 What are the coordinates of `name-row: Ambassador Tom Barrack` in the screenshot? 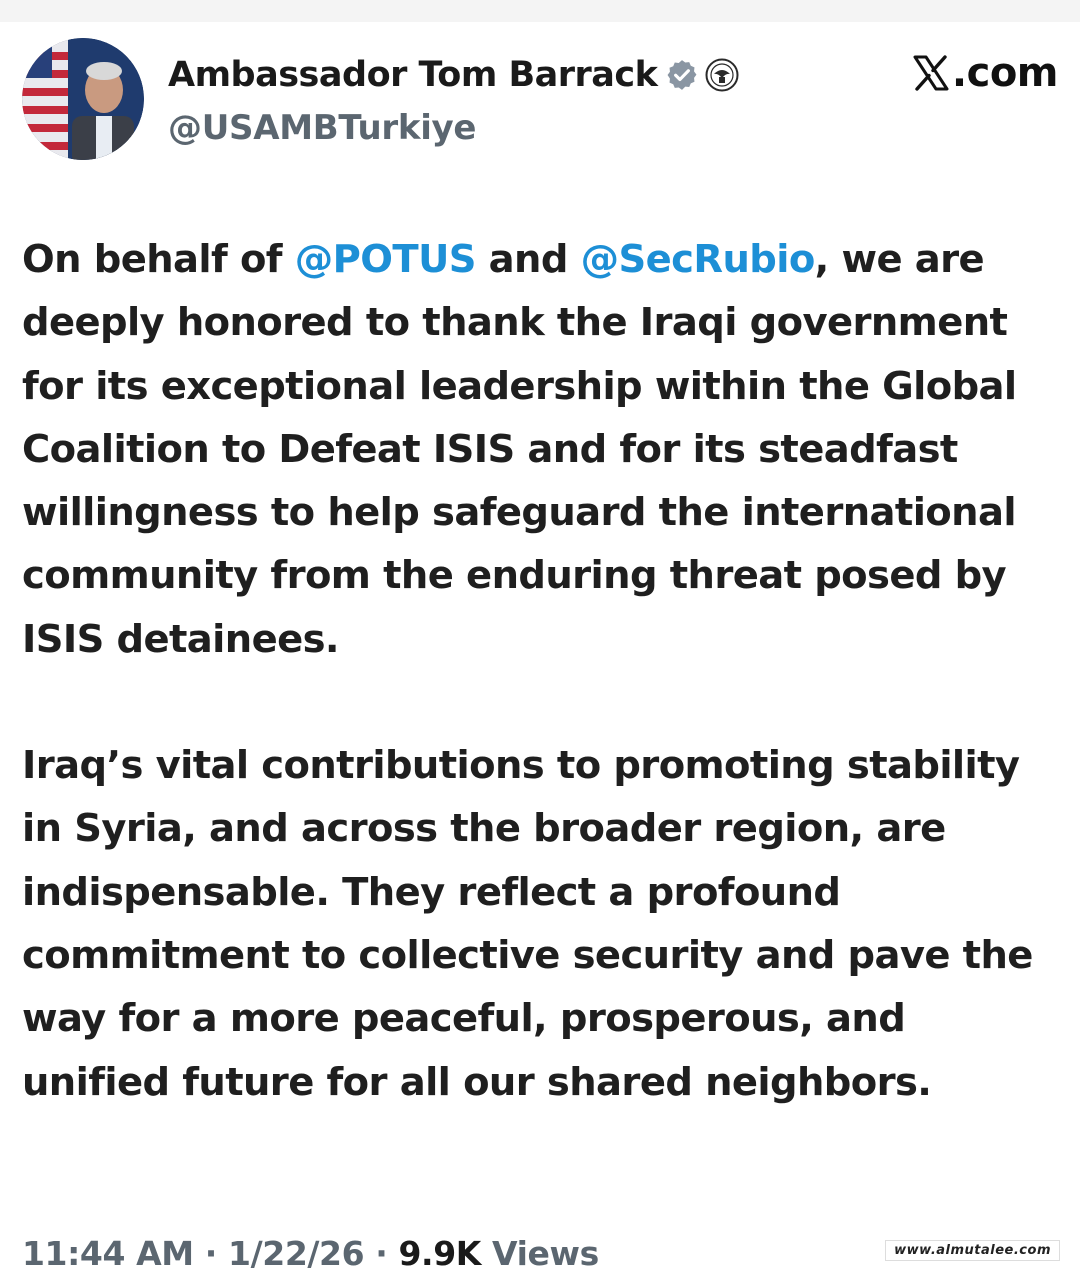 It's located at (453, 75).